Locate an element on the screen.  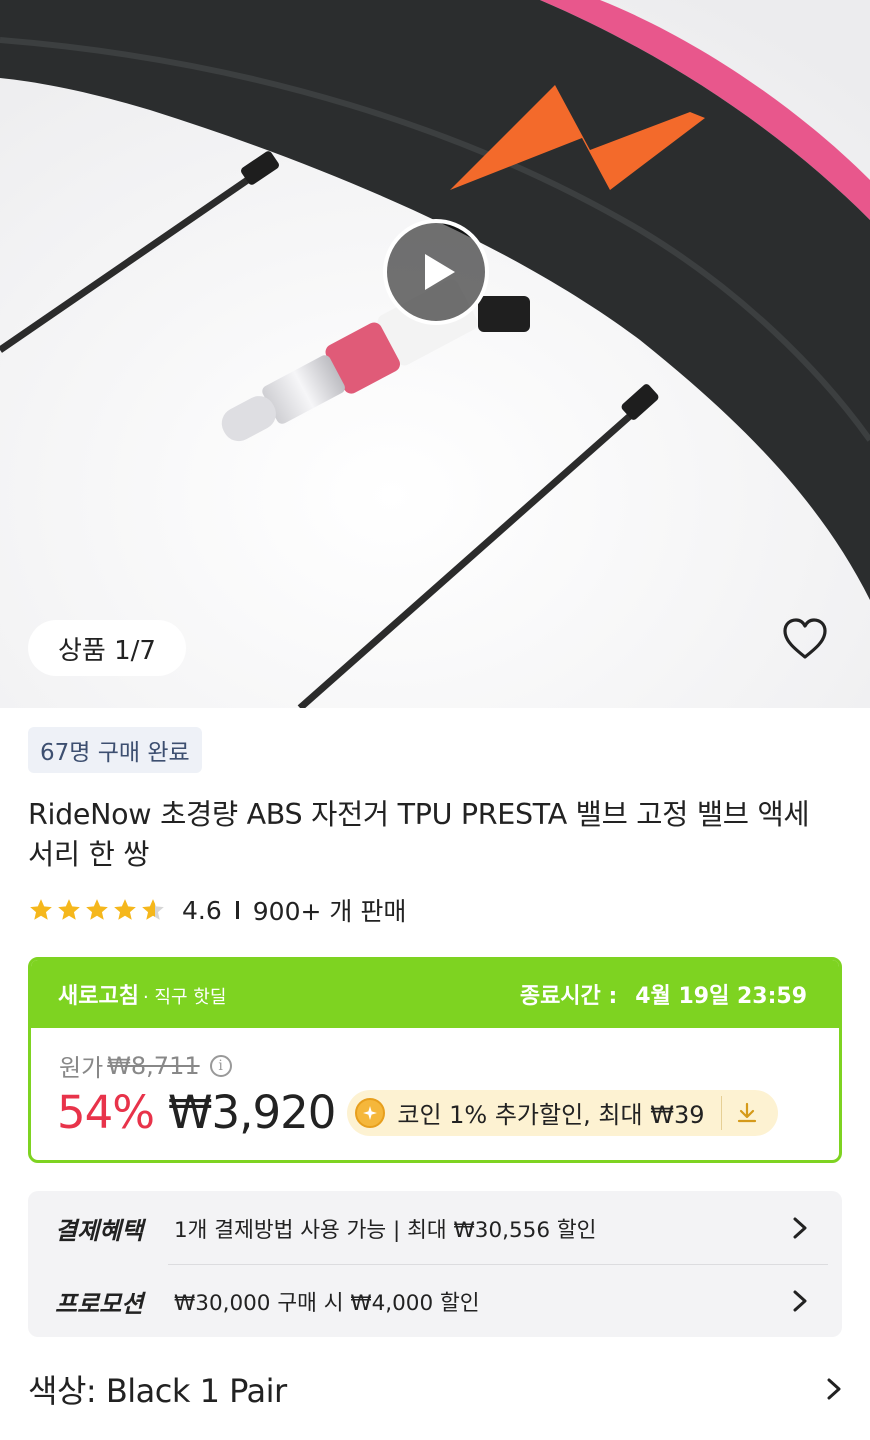
download-icon is located at coordinates (746, 1112).